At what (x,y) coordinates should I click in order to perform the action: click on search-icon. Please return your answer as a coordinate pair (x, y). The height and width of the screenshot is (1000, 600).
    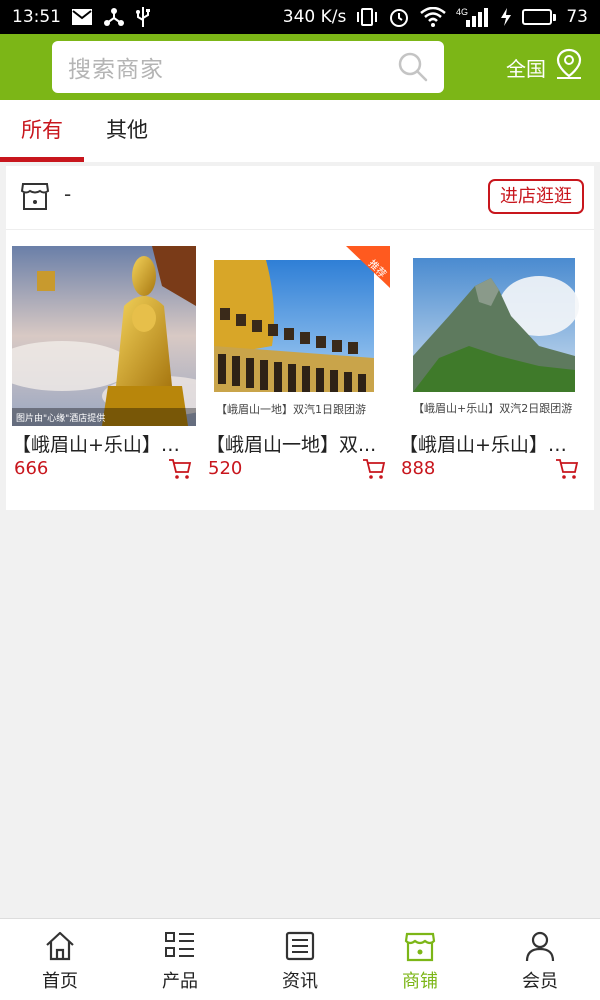
    Looking at the image, I should click on (413, 67).